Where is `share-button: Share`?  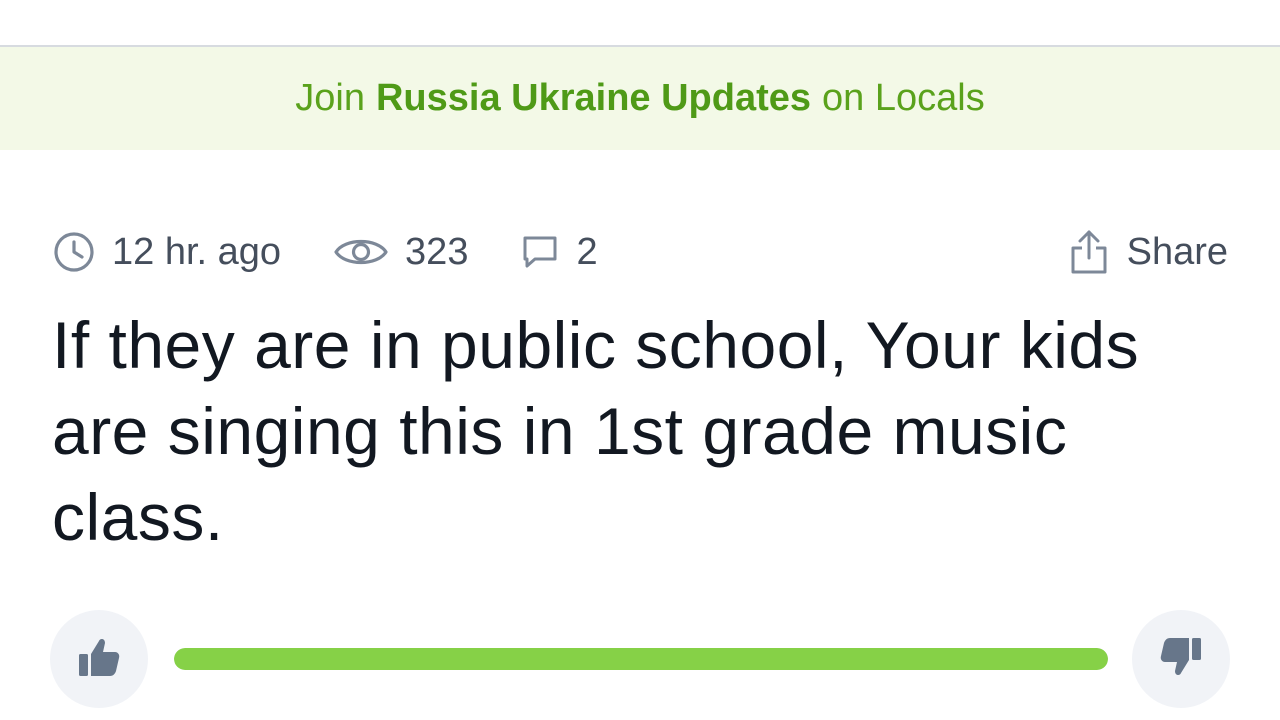
share-button: Share is located at coordinates (1148, 252).